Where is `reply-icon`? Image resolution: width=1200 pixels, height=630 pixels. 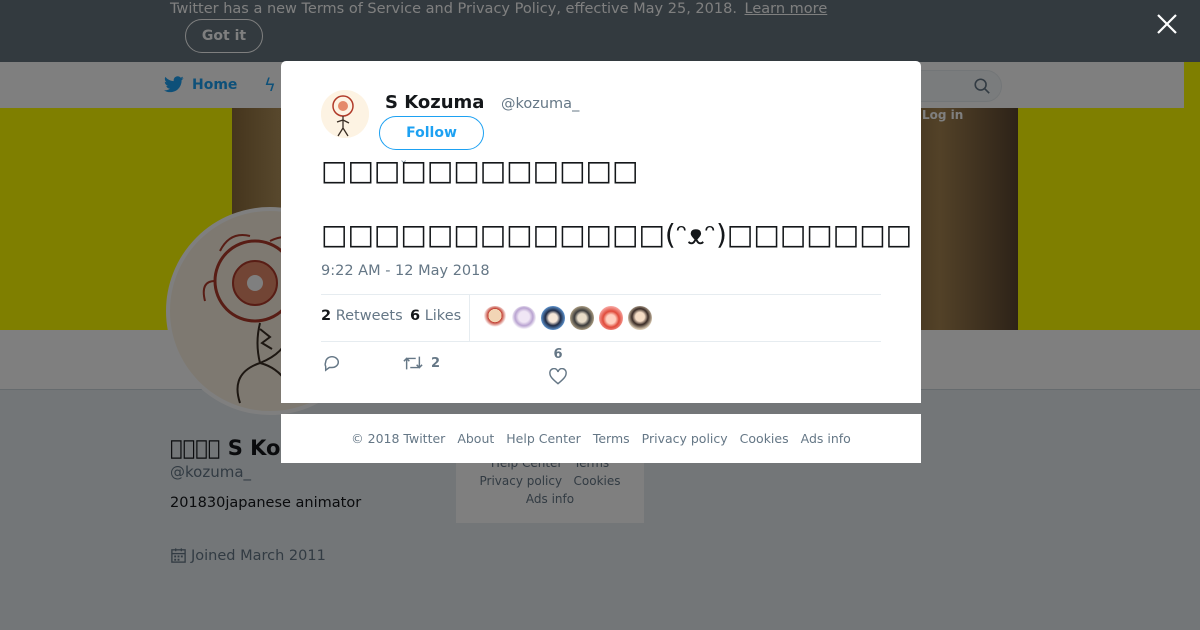 reply-icon is located at coordinates (332, 363).